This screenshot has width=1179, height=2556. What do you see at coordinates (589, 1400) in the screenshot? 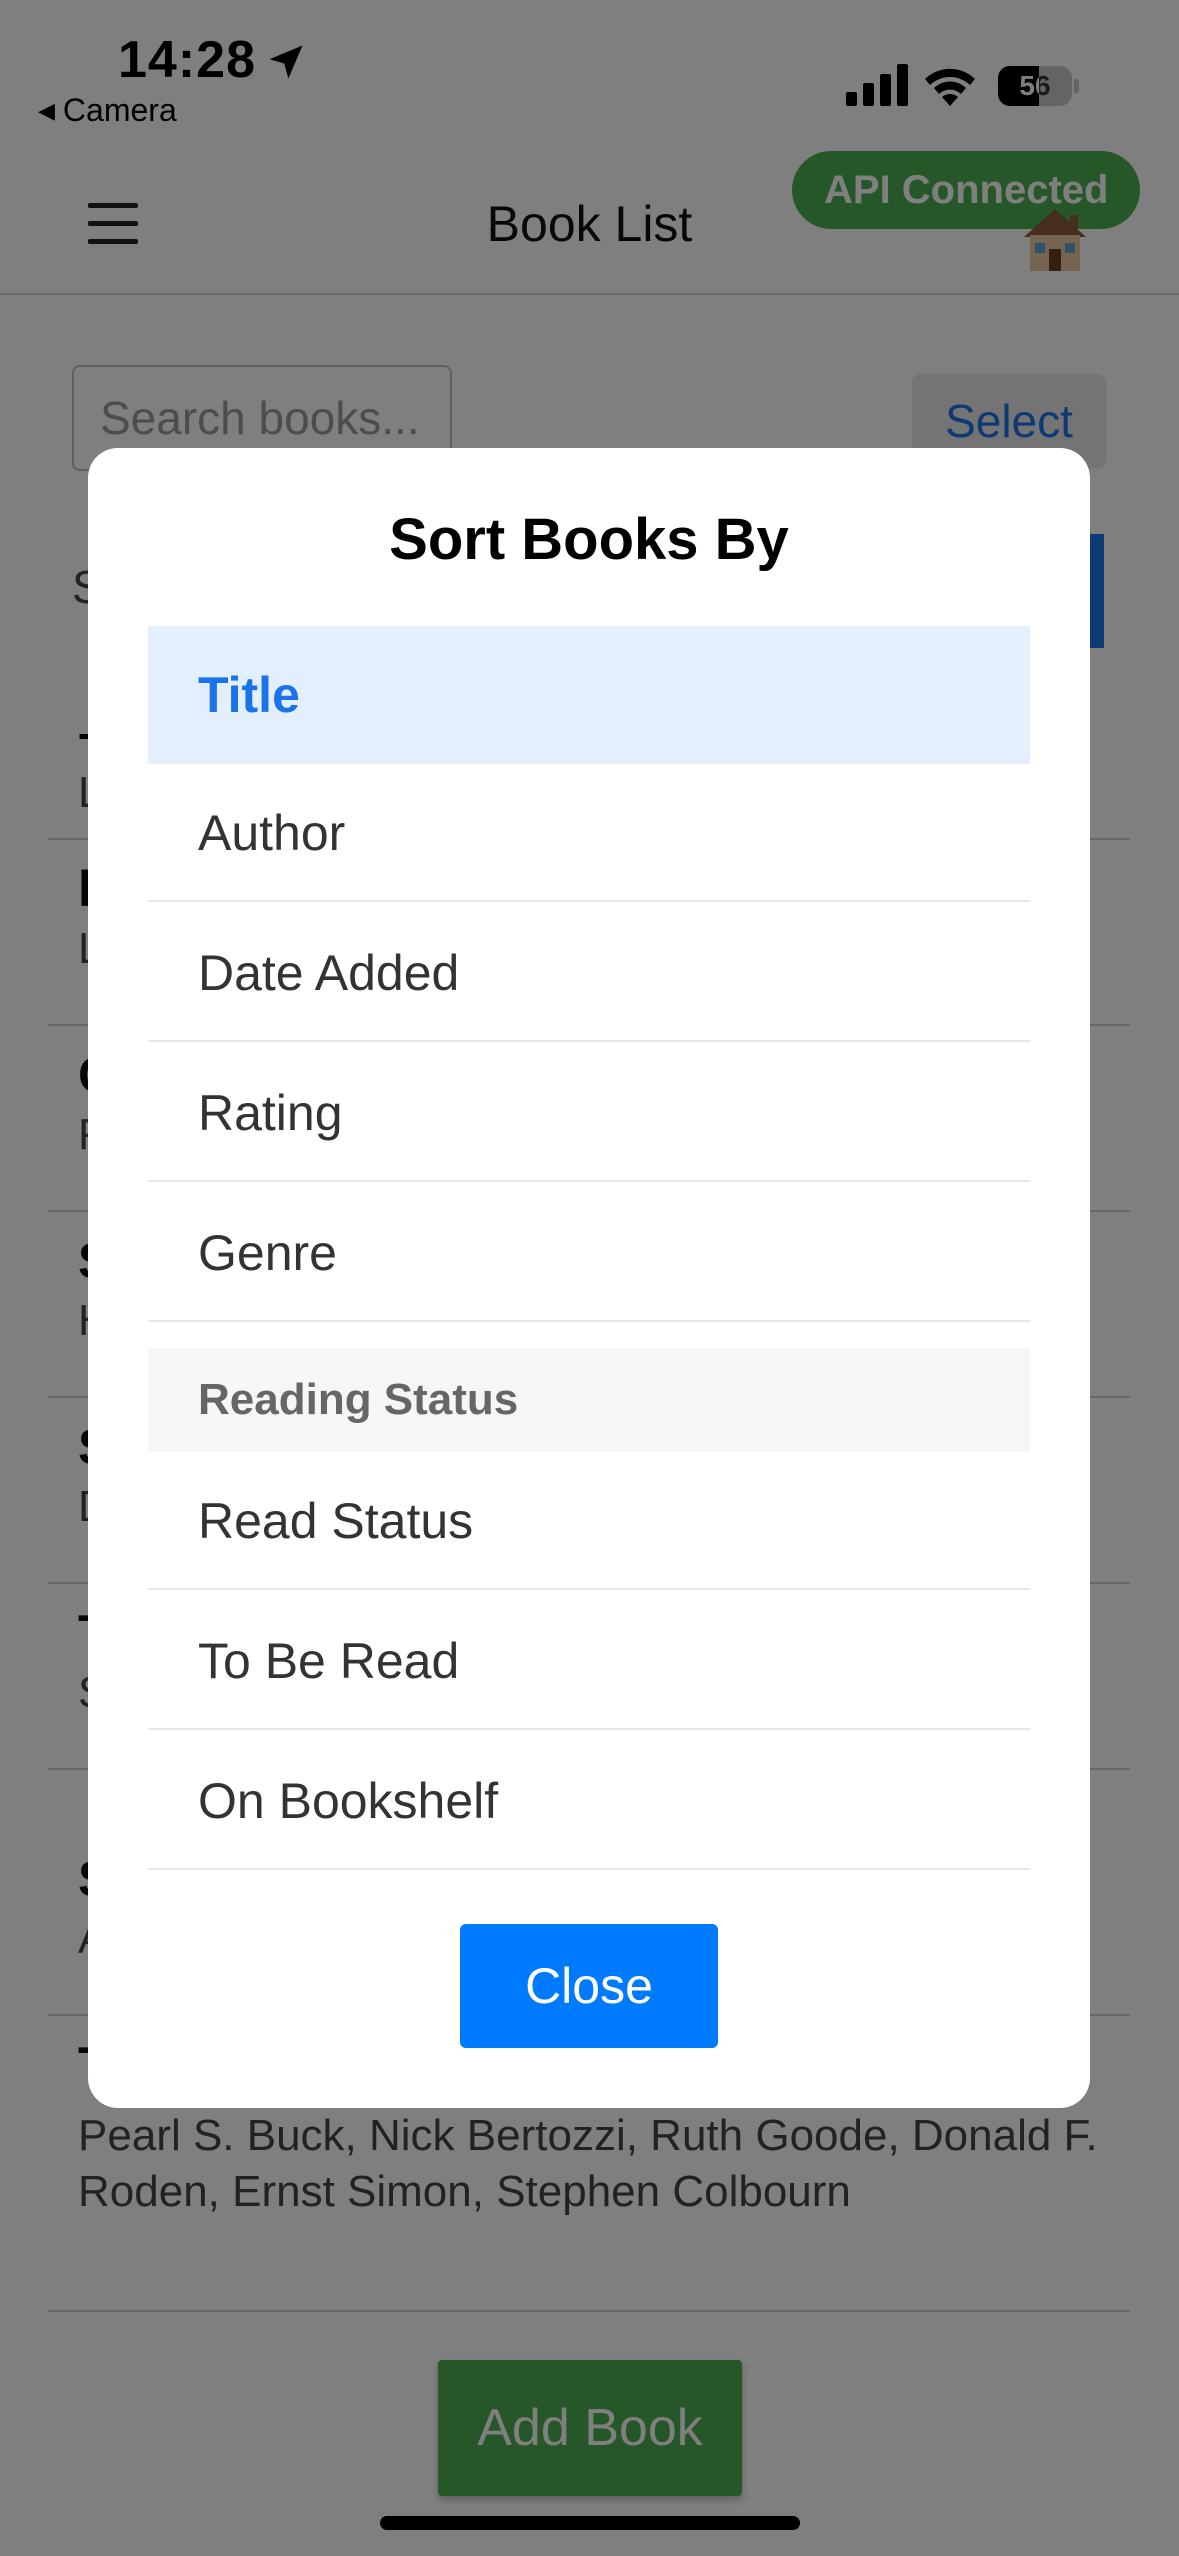
I see `section-header-reading-status: Reading Status` at bounding box center [589, 1400].